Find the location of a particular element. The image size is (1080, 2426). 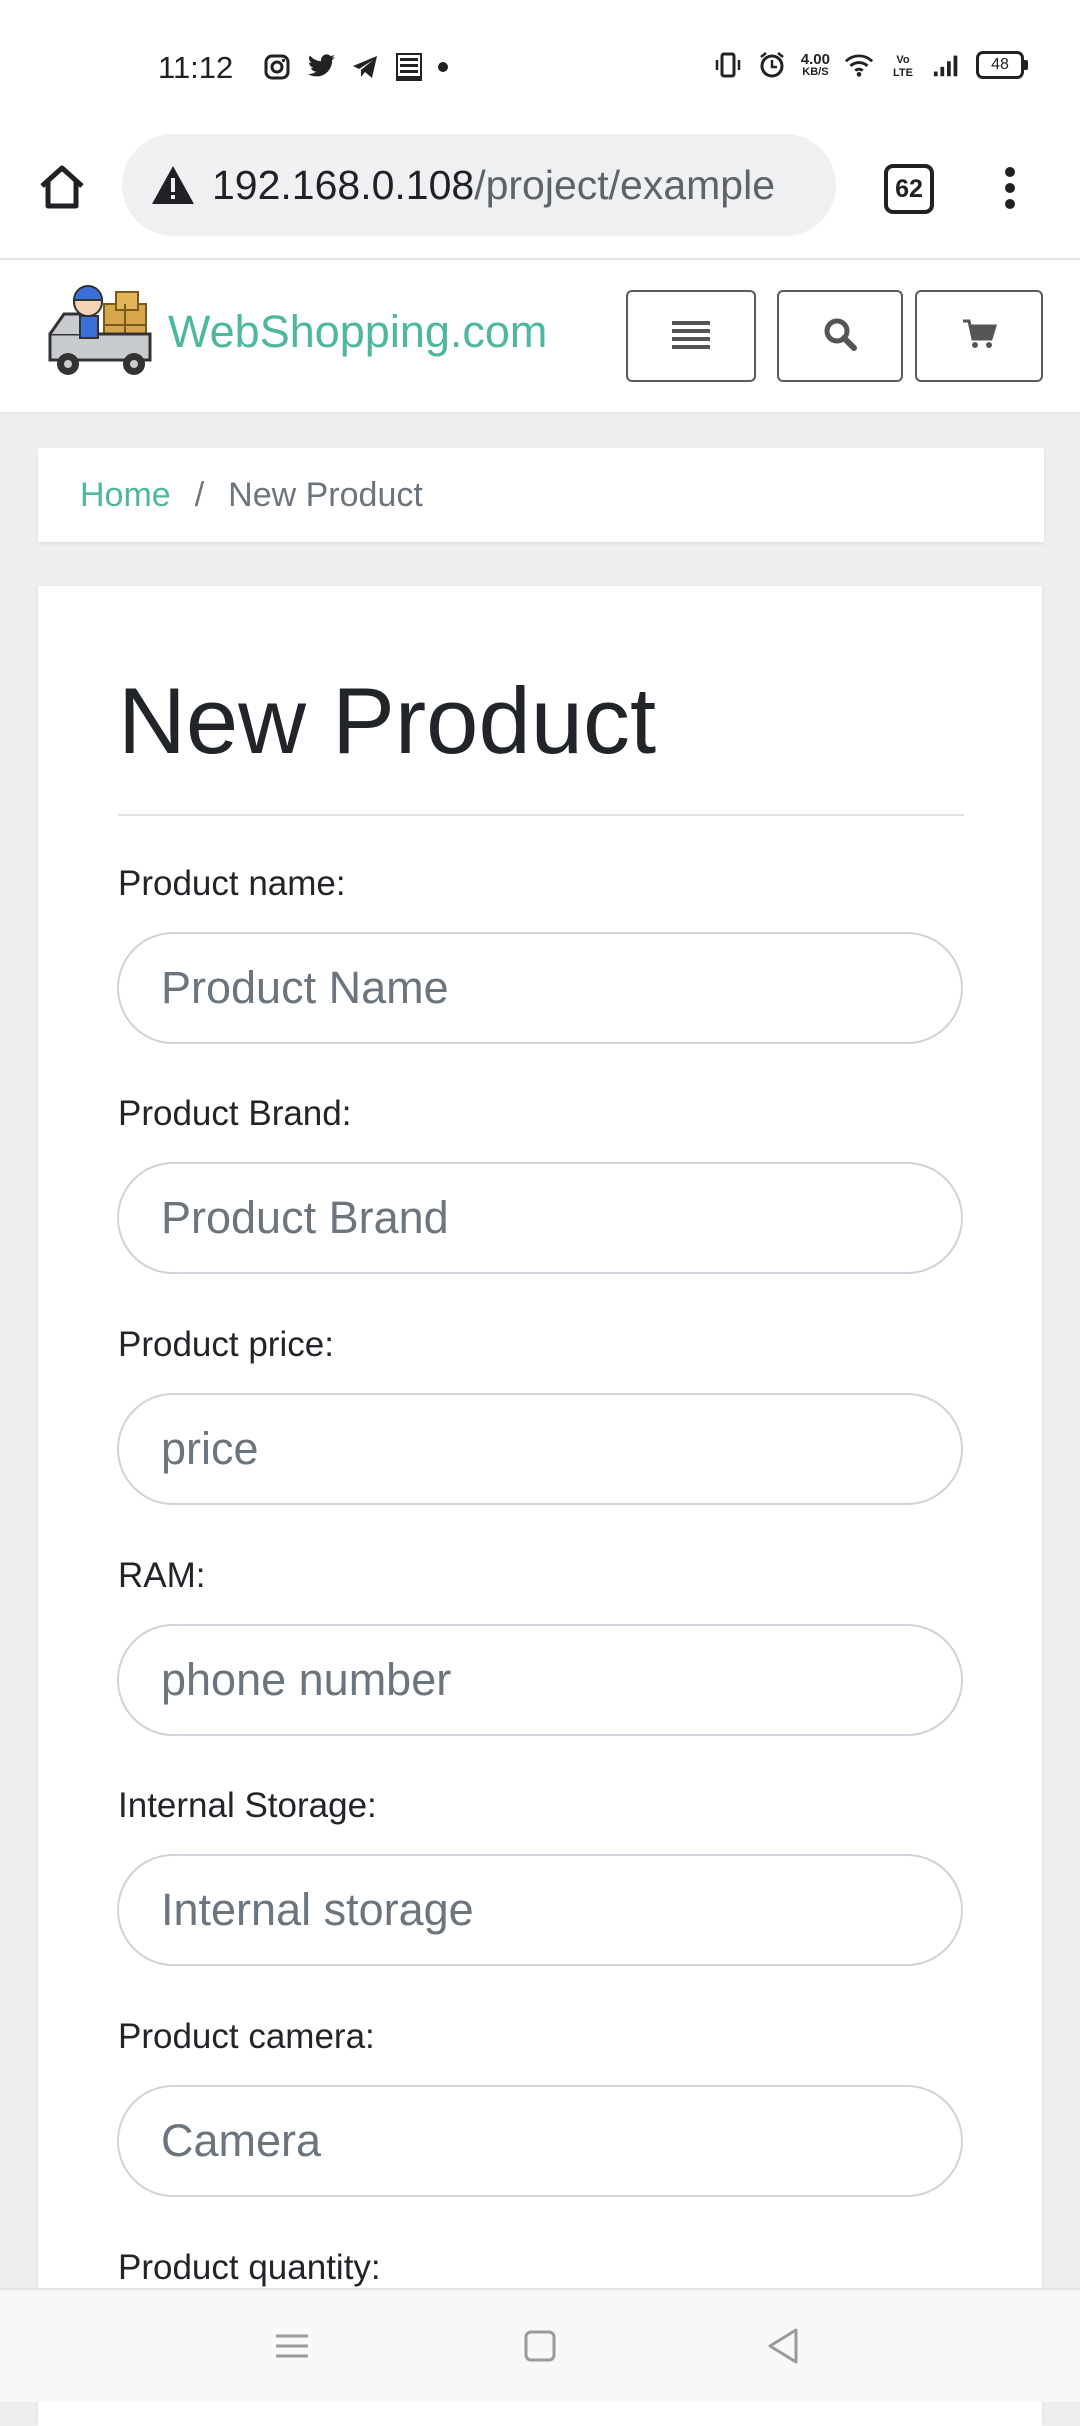

product-price-input is located at coordinates (540, 1449).